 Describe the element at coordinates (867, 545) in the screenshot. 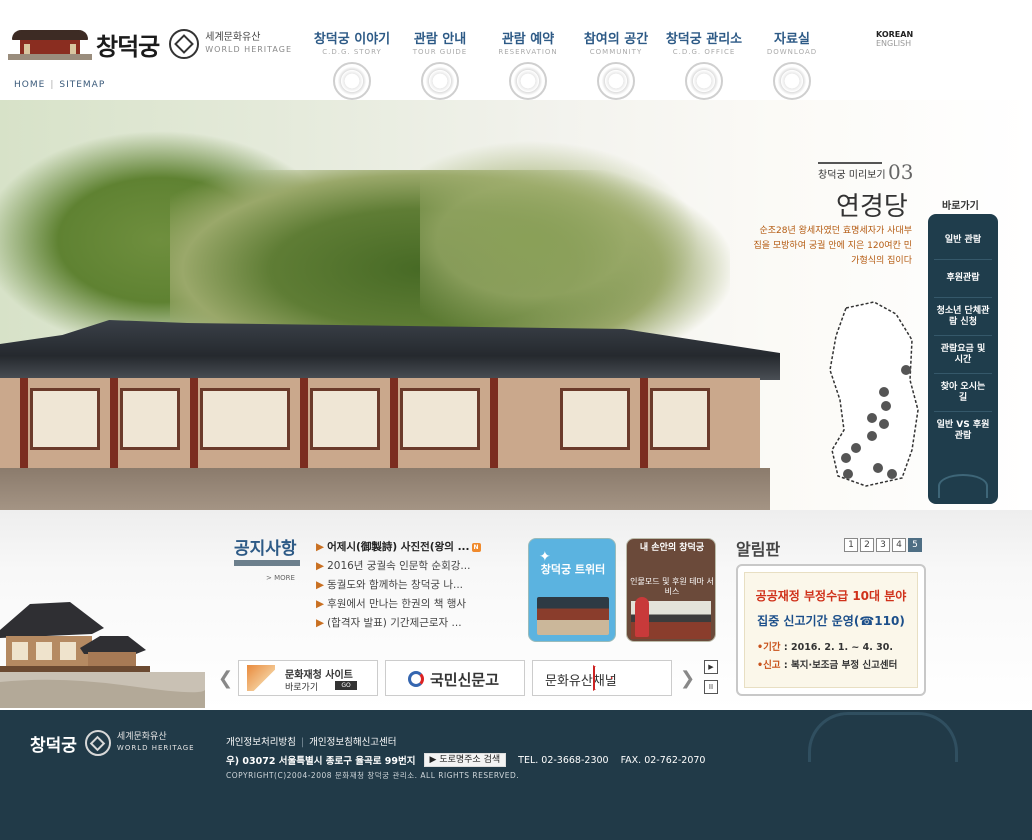

I see `board-page-2: 2` at that location.